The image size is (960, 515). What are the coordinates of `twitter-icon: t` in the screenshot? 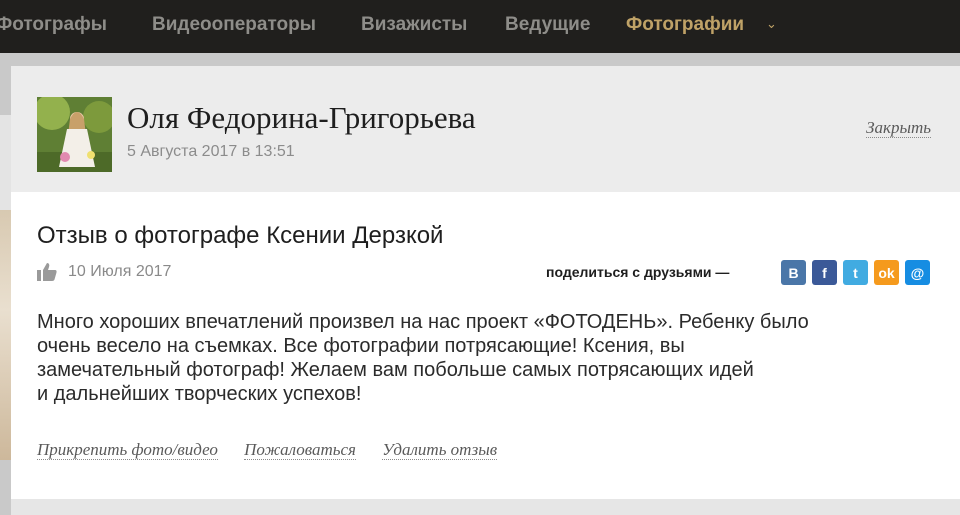 It's located at (855, 272).